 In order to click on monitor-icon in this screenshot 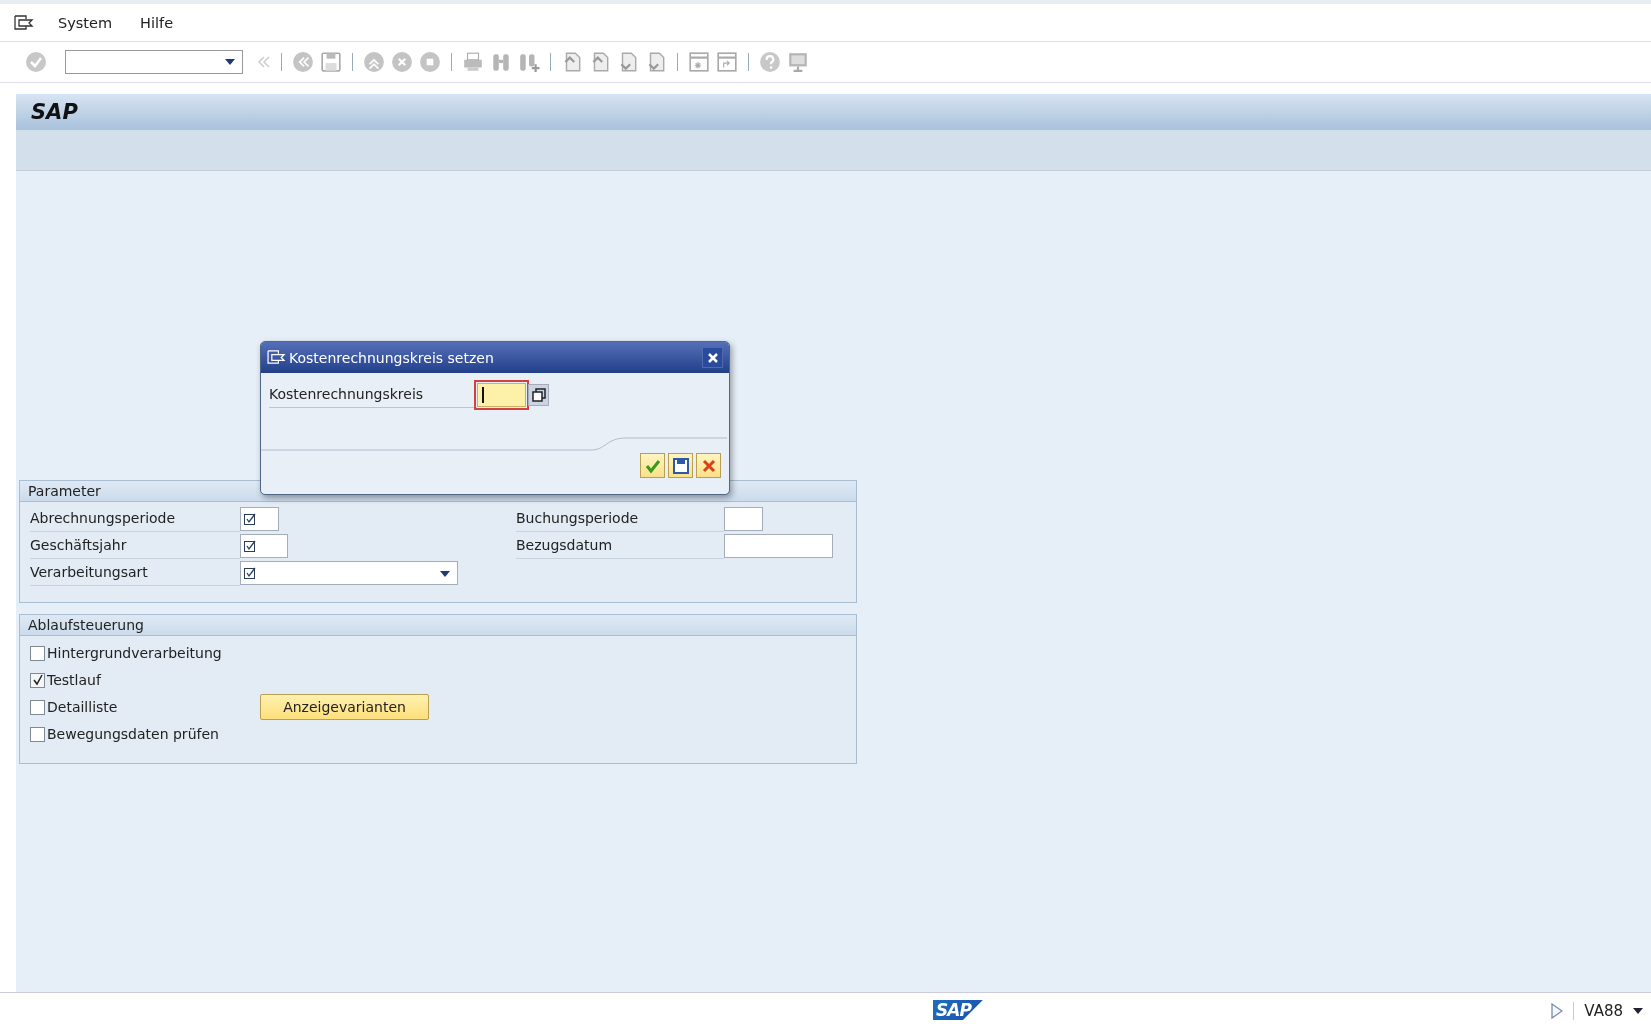, I will do `click(798, 62)`.